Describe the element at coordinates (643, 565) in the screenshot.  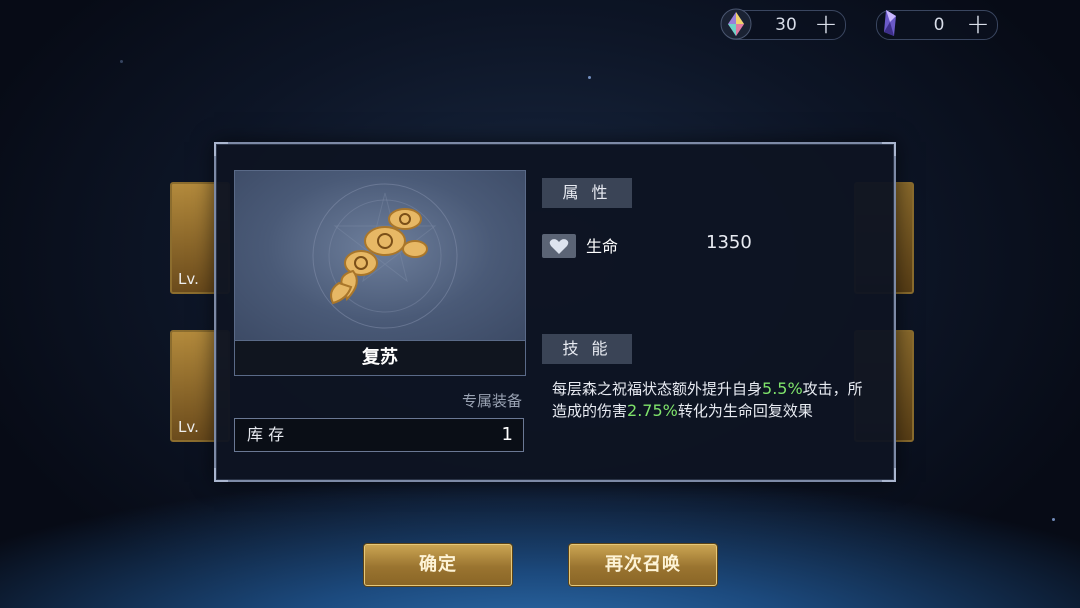
I see `summon-again-button: 再次召唤` at that location.